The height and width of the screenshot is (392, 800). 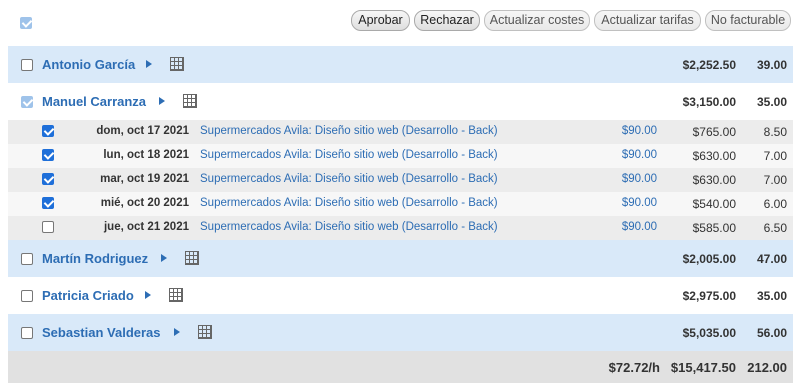 I want to click on non-billable-button: No facturable, so click(x=748, y=20).